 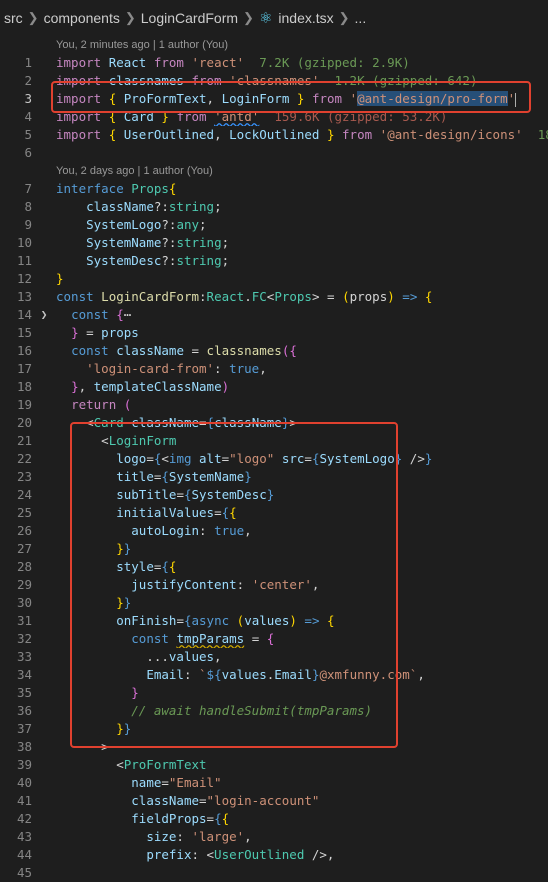 I want to click on line-number: 13, so click(x=24, y=296).